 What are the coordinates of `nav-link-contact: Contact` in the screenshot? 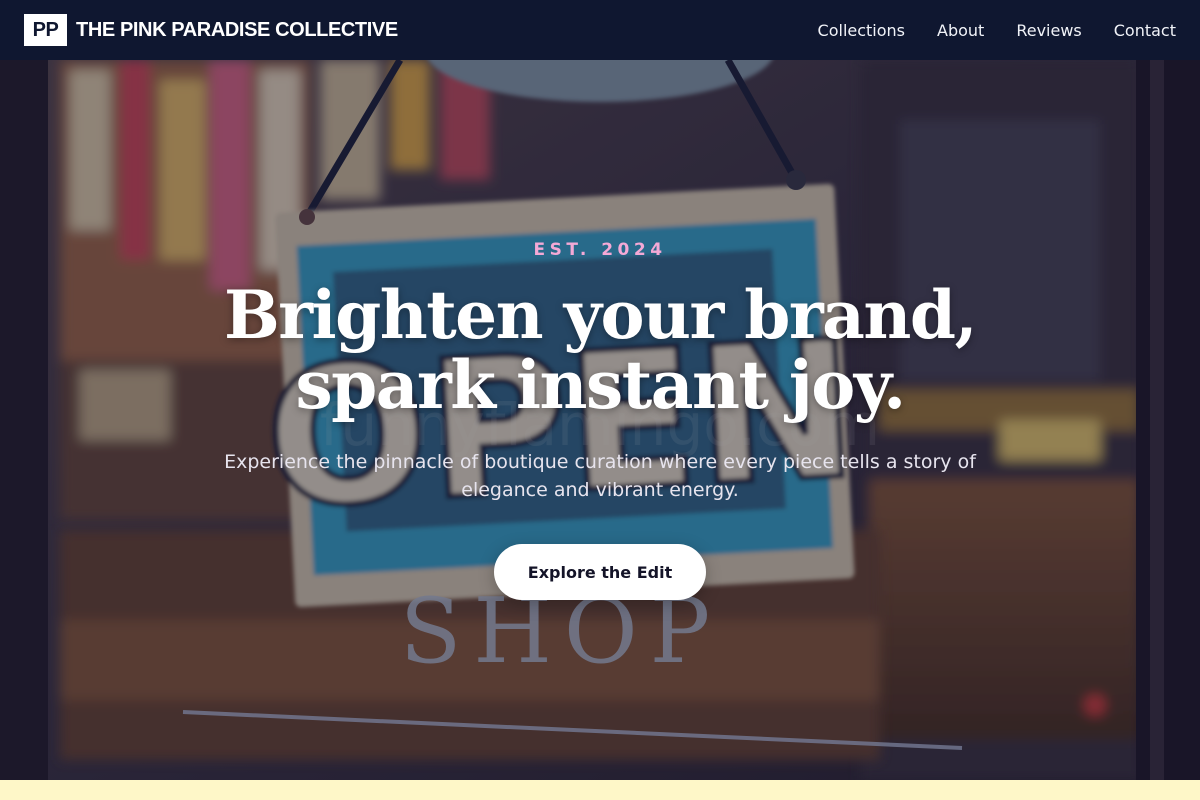 It's located at (1145, 30).